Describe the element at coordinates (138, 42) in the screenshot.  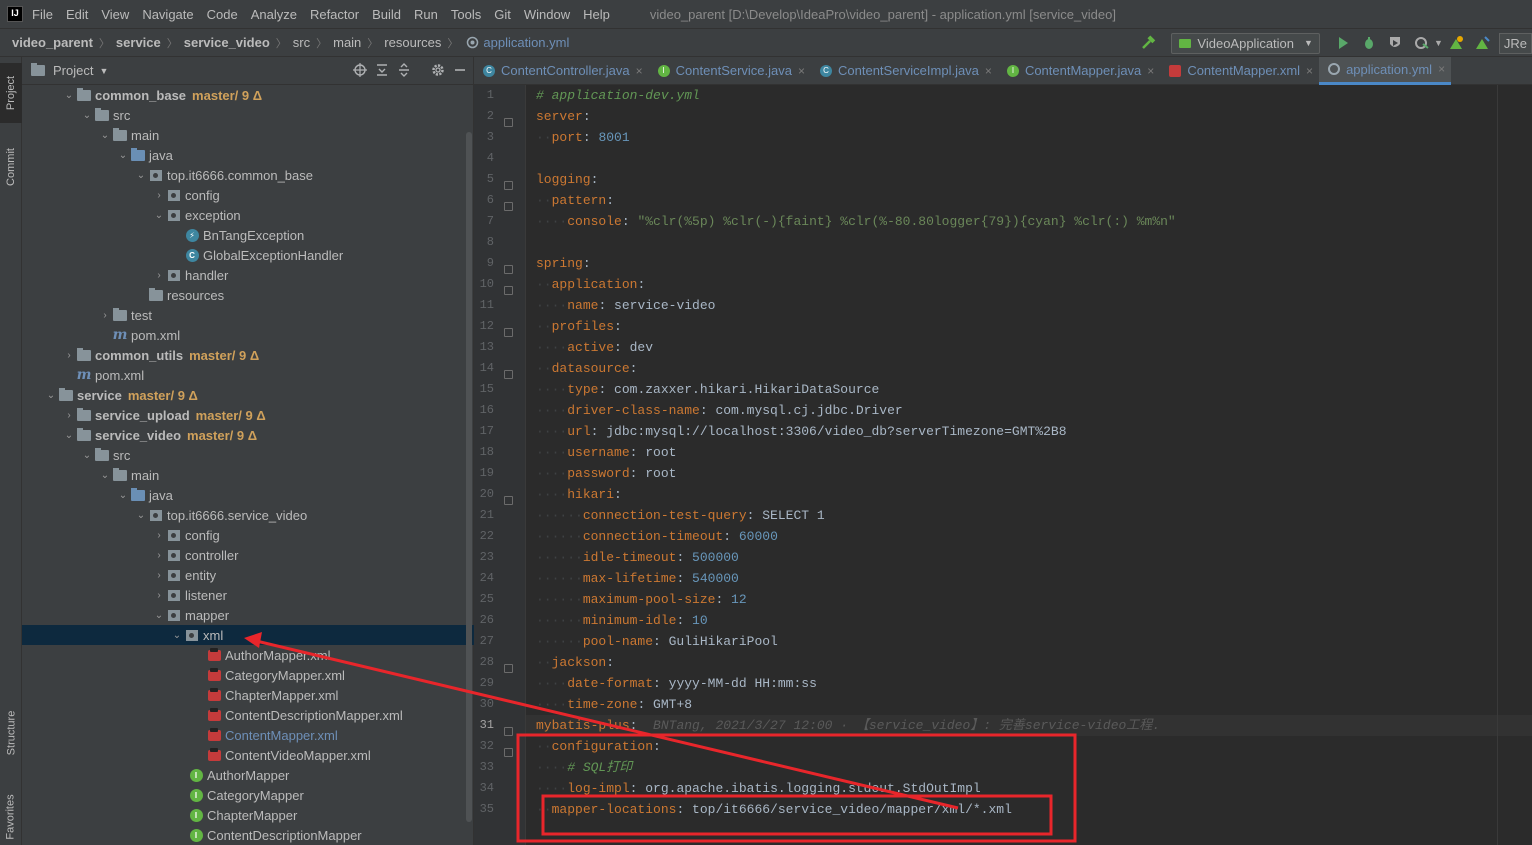
I see `breadcrumb-service: service` at that location.